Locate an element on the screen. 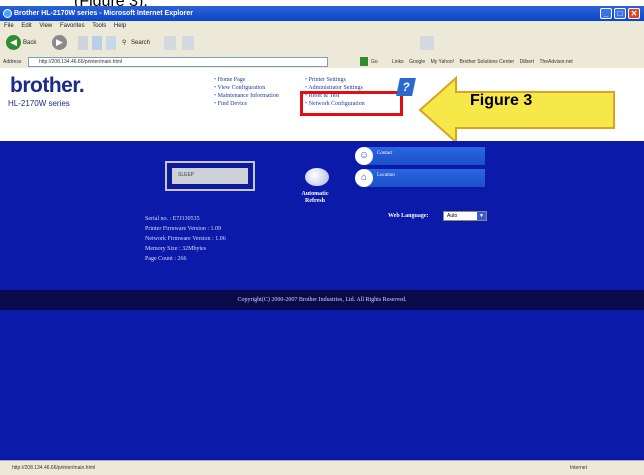  refresh-globe-icon is located at coordinates (317, 177).